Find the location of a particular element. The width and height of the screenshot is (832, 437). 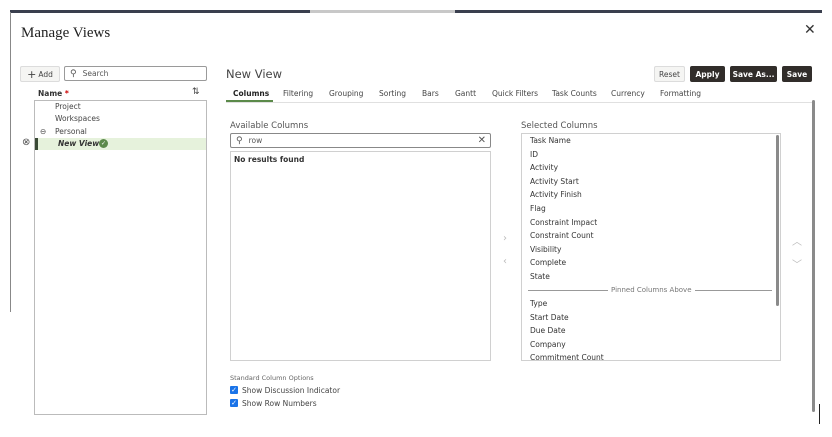

tab-sorting: Sorting is located at coordinates (392, 93).